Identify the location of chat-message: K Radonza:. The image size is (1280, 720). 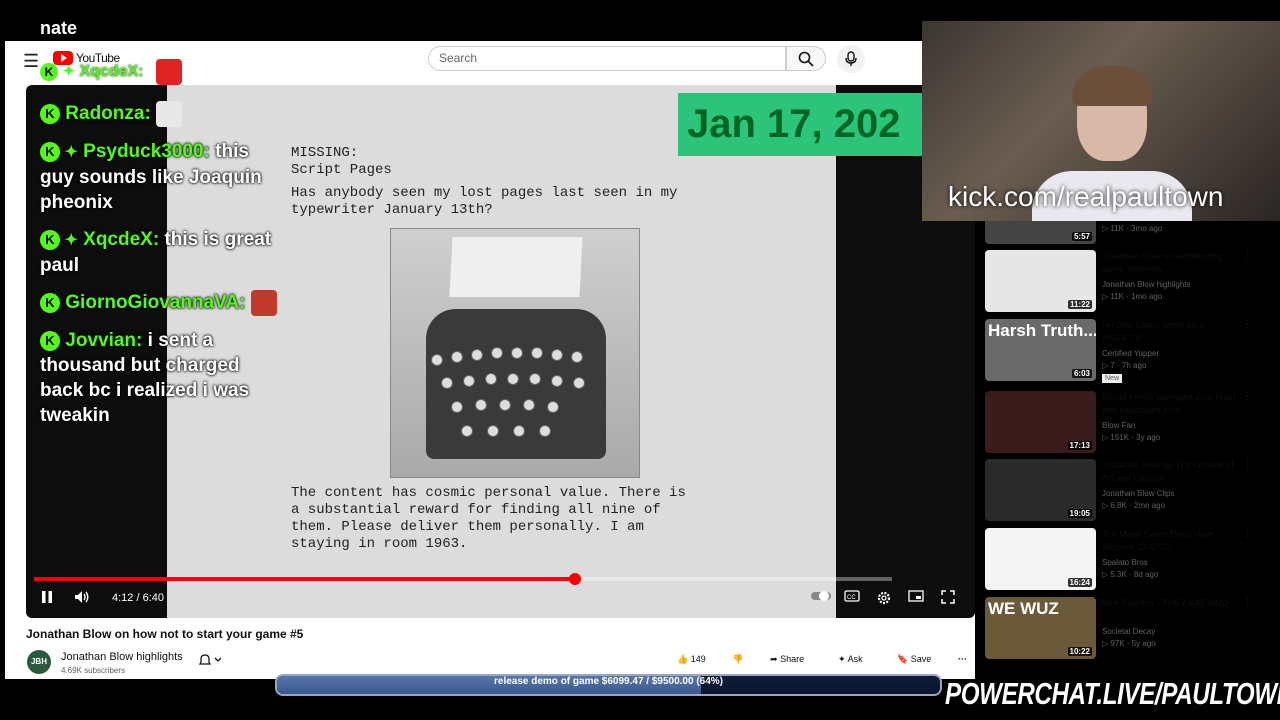
(162, 114).